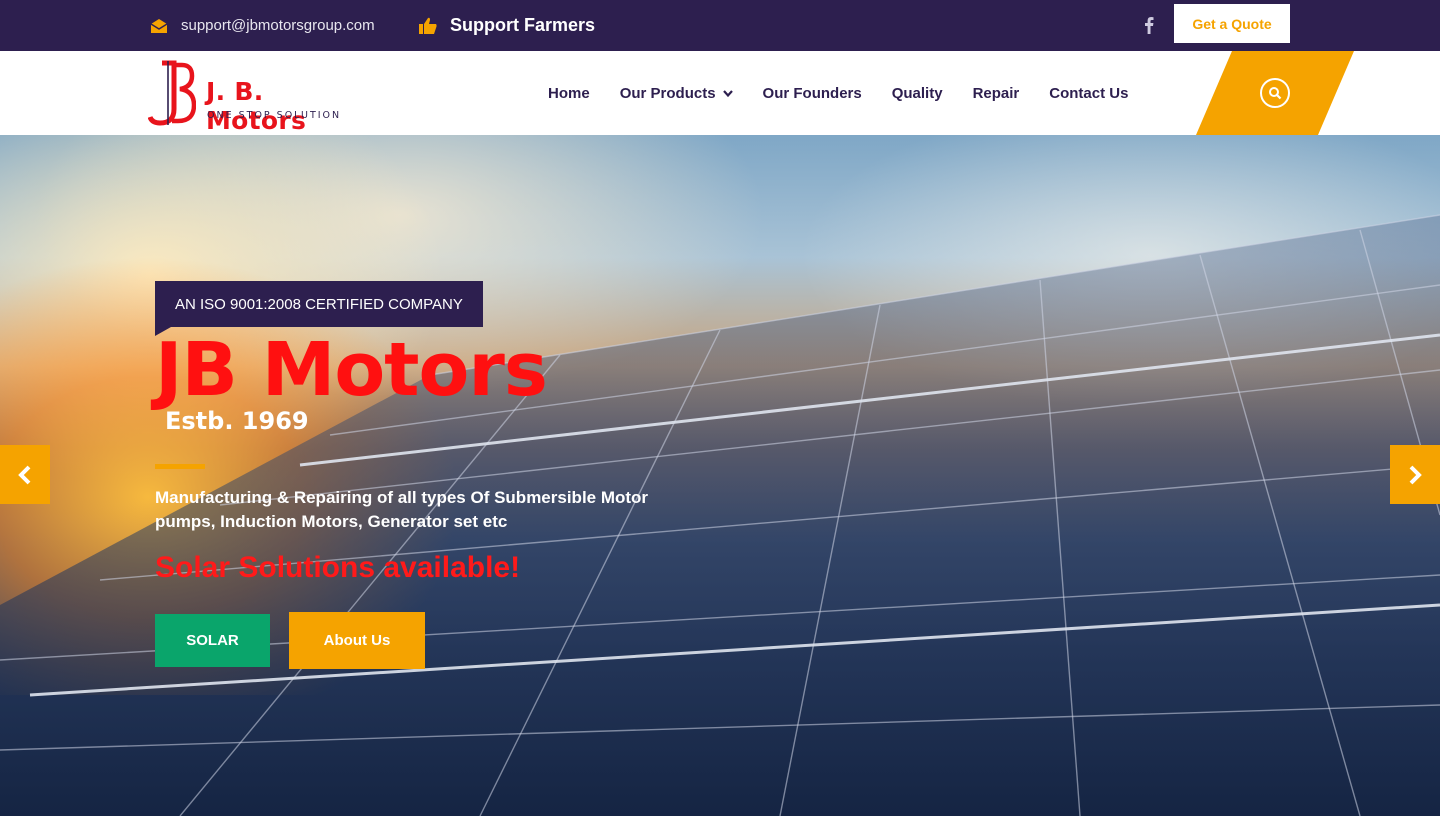 The width and height of the screenshot is (1440, 816). What do you see at coordinates (237, 421) in the screenshot?
I see `hero-established: Estb. 1969` at bounding box center [237, 421].